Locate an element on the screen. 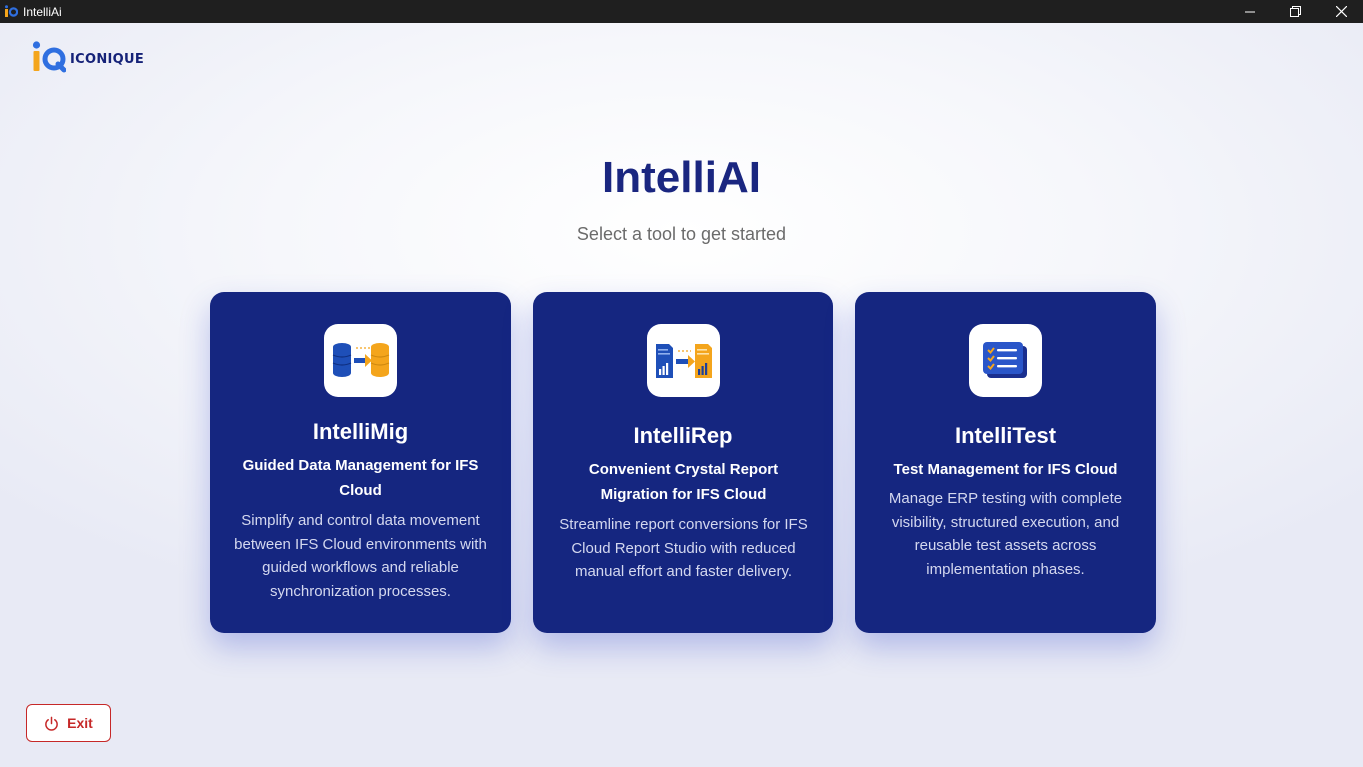  power-icon is located at coordinates (52, 723).